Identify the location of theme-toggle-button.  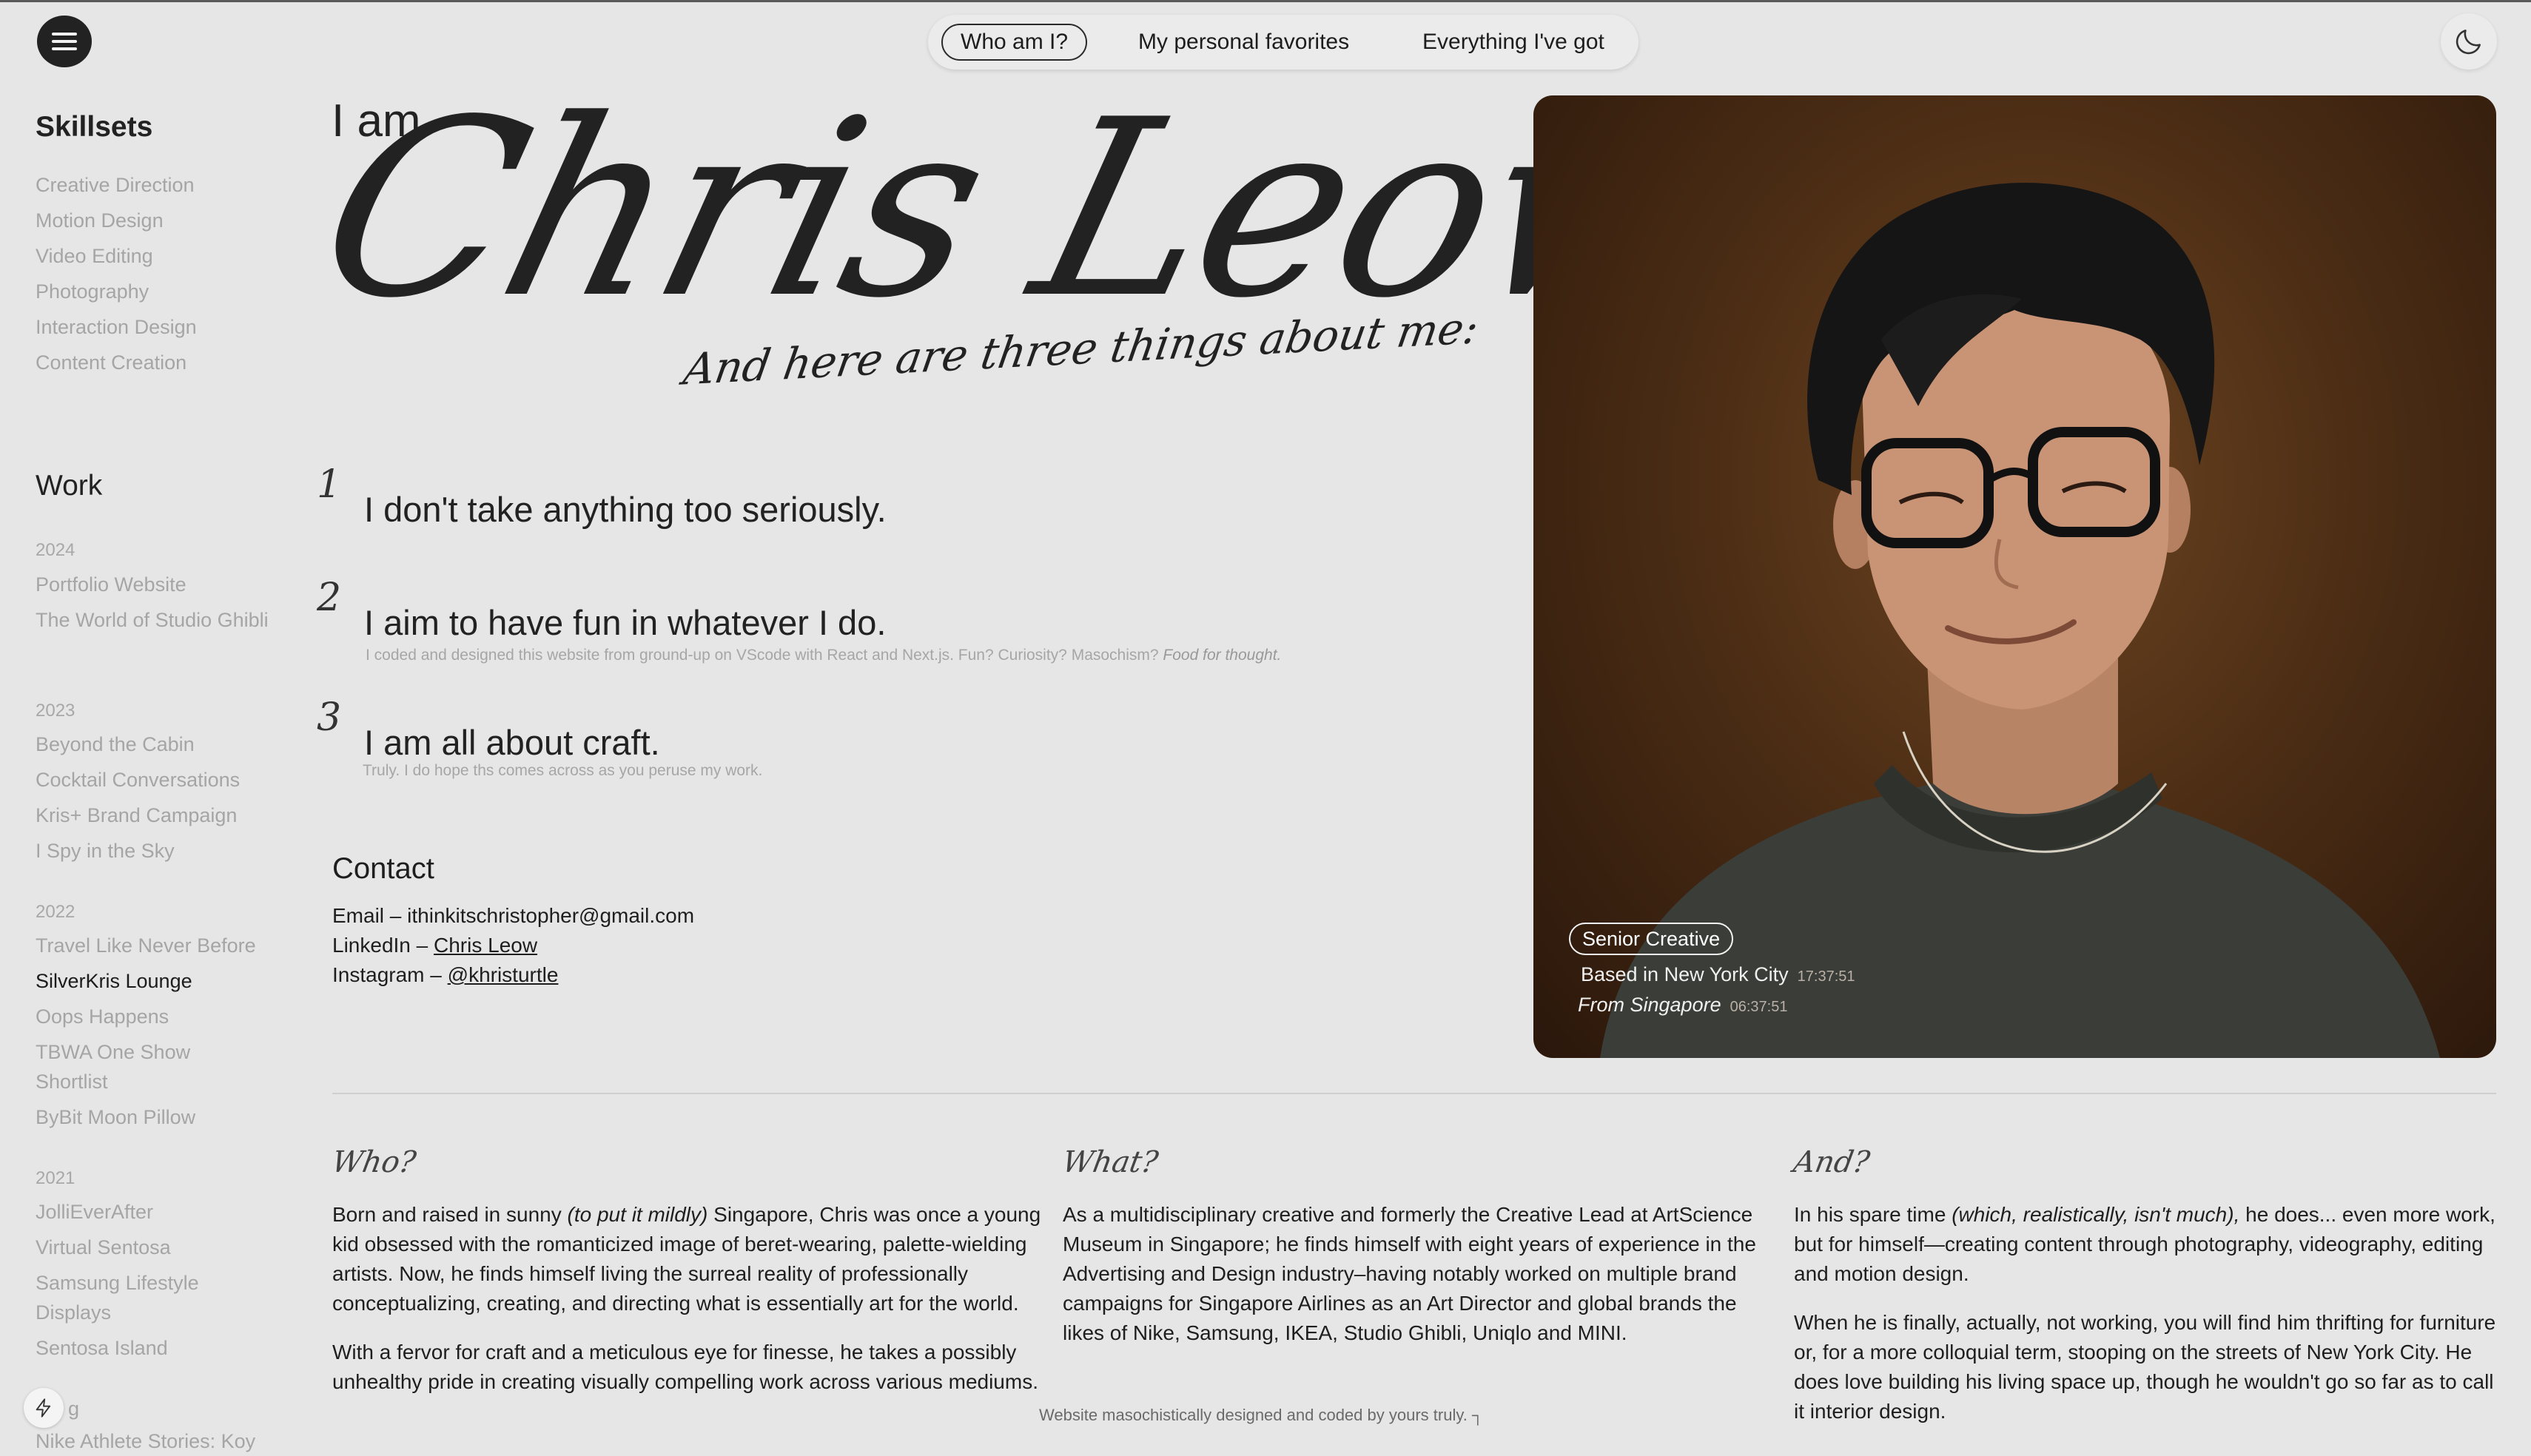
(2469, 42).